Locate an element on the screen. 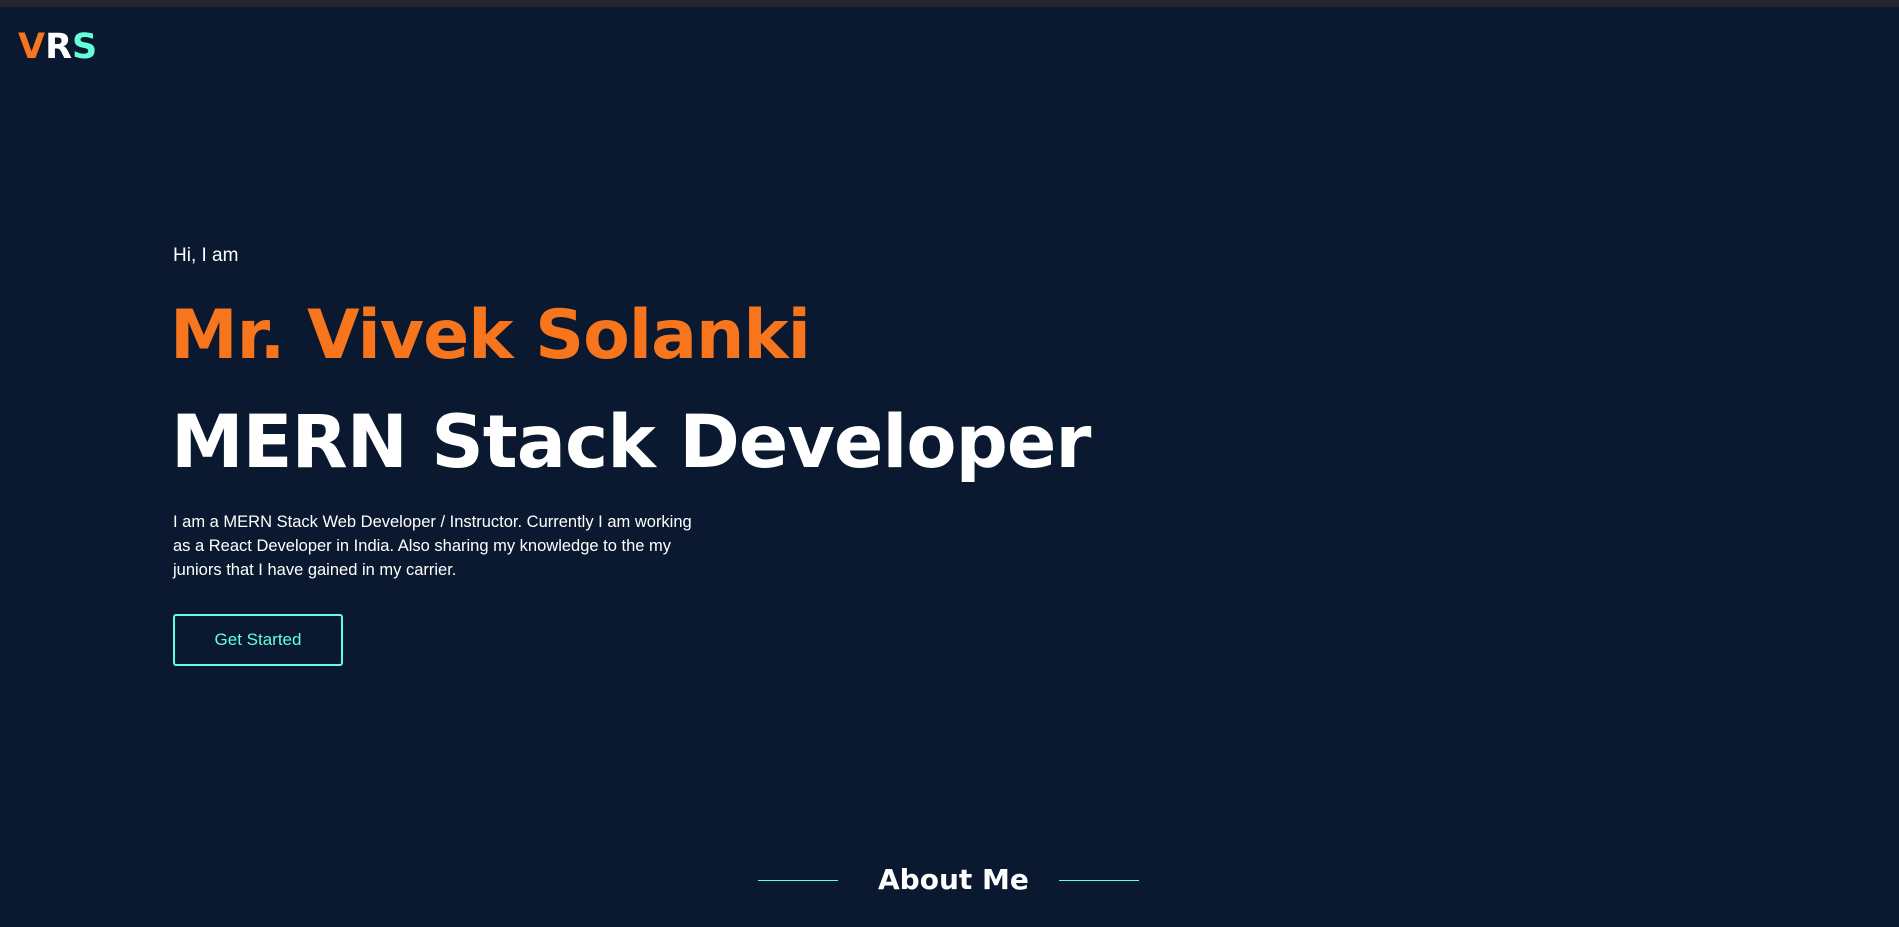  hero-greeting: Hi, I am is located at coordinates (206, 255).